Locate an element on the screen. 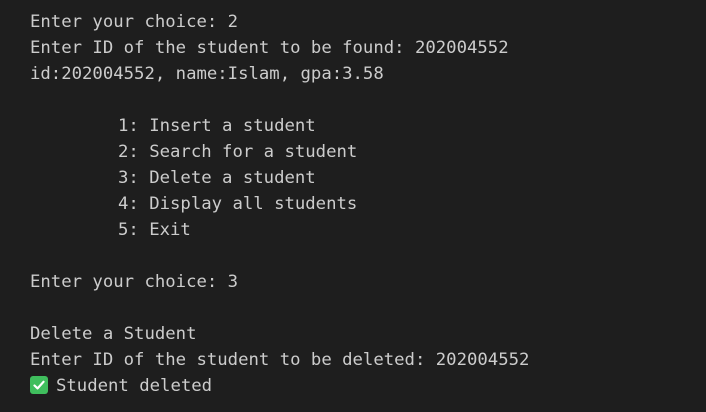 The width and height of the screenshot is (706, 412). deleted-message: Student deleted is located at coordinates (134, 386).